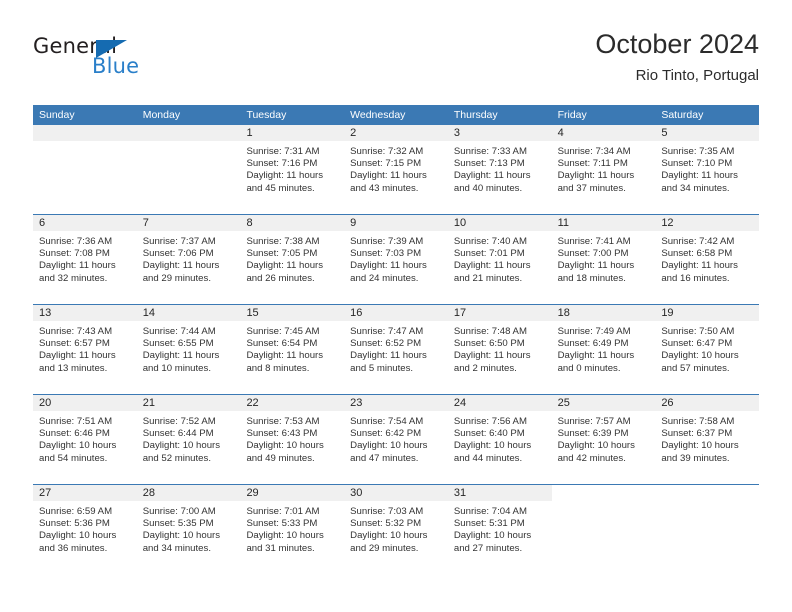 Image resolution: width=792 pixels, height=612 pixels. I want to click on daylight-text-line2: and 29 minutes., so click(384, 548).